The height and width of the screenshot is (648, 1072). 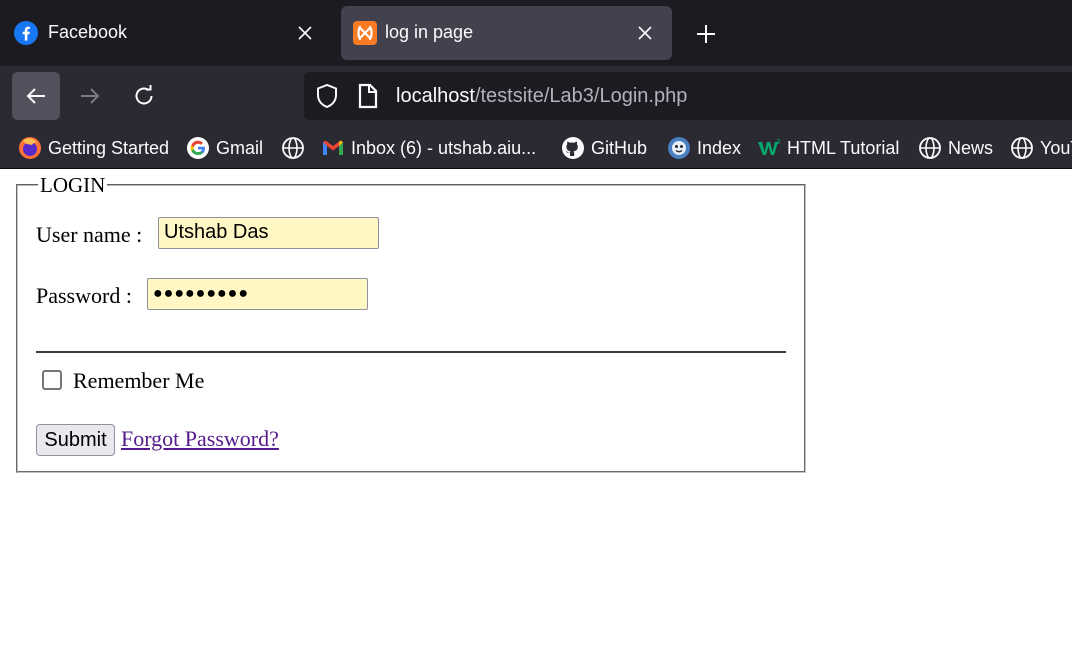 I want to click on url-text: localhost/testsite/Lab3/Login.php, so click(x=541, y=96).